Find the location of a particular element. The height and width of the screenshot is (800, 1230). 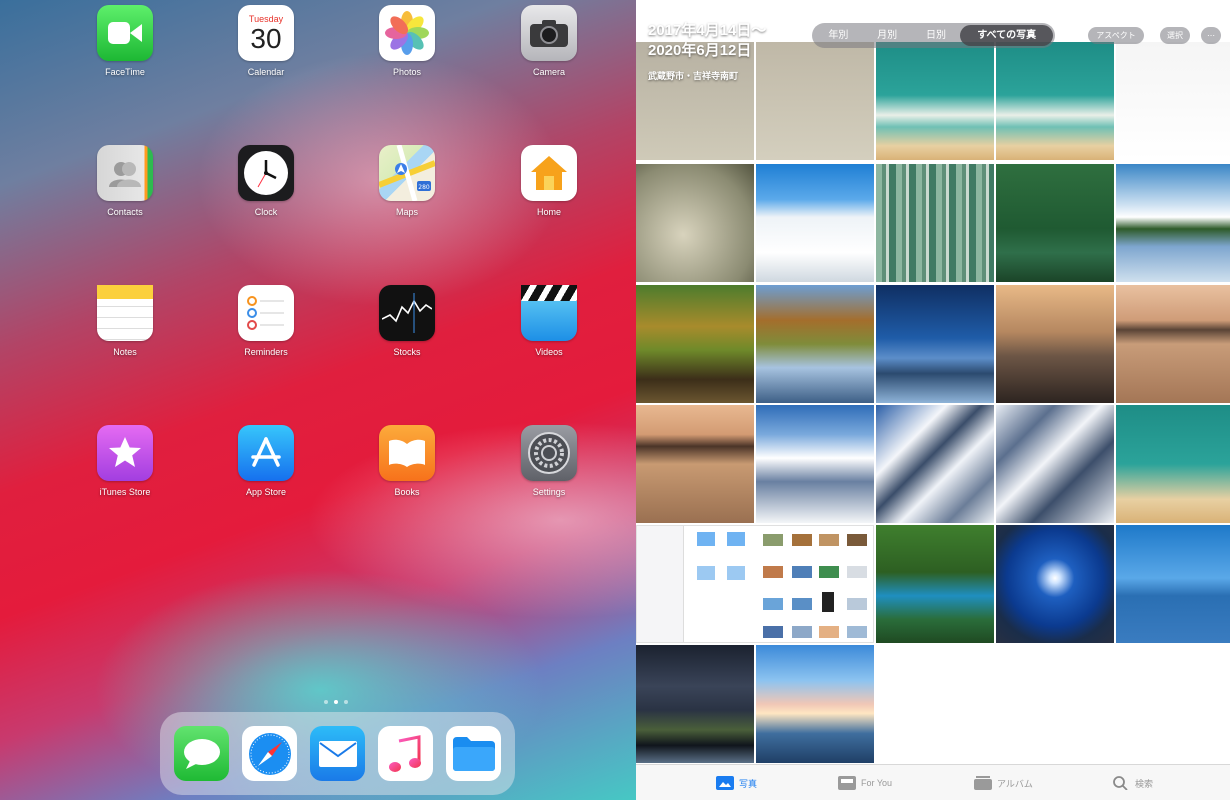

app-stocks: Stocks is located at coordinates (407, 321).